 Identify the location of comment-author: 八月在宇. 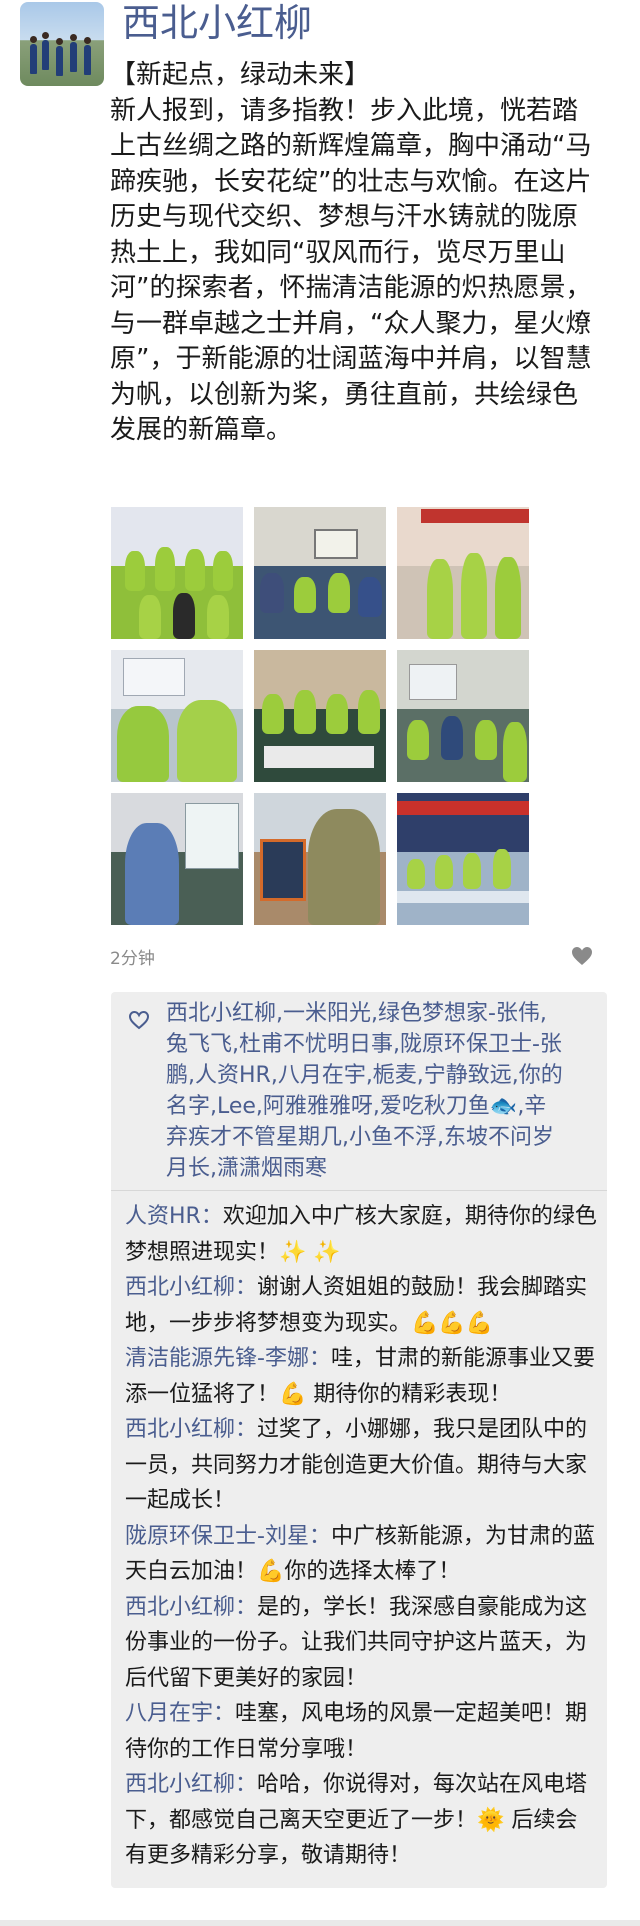
(169, 1713).